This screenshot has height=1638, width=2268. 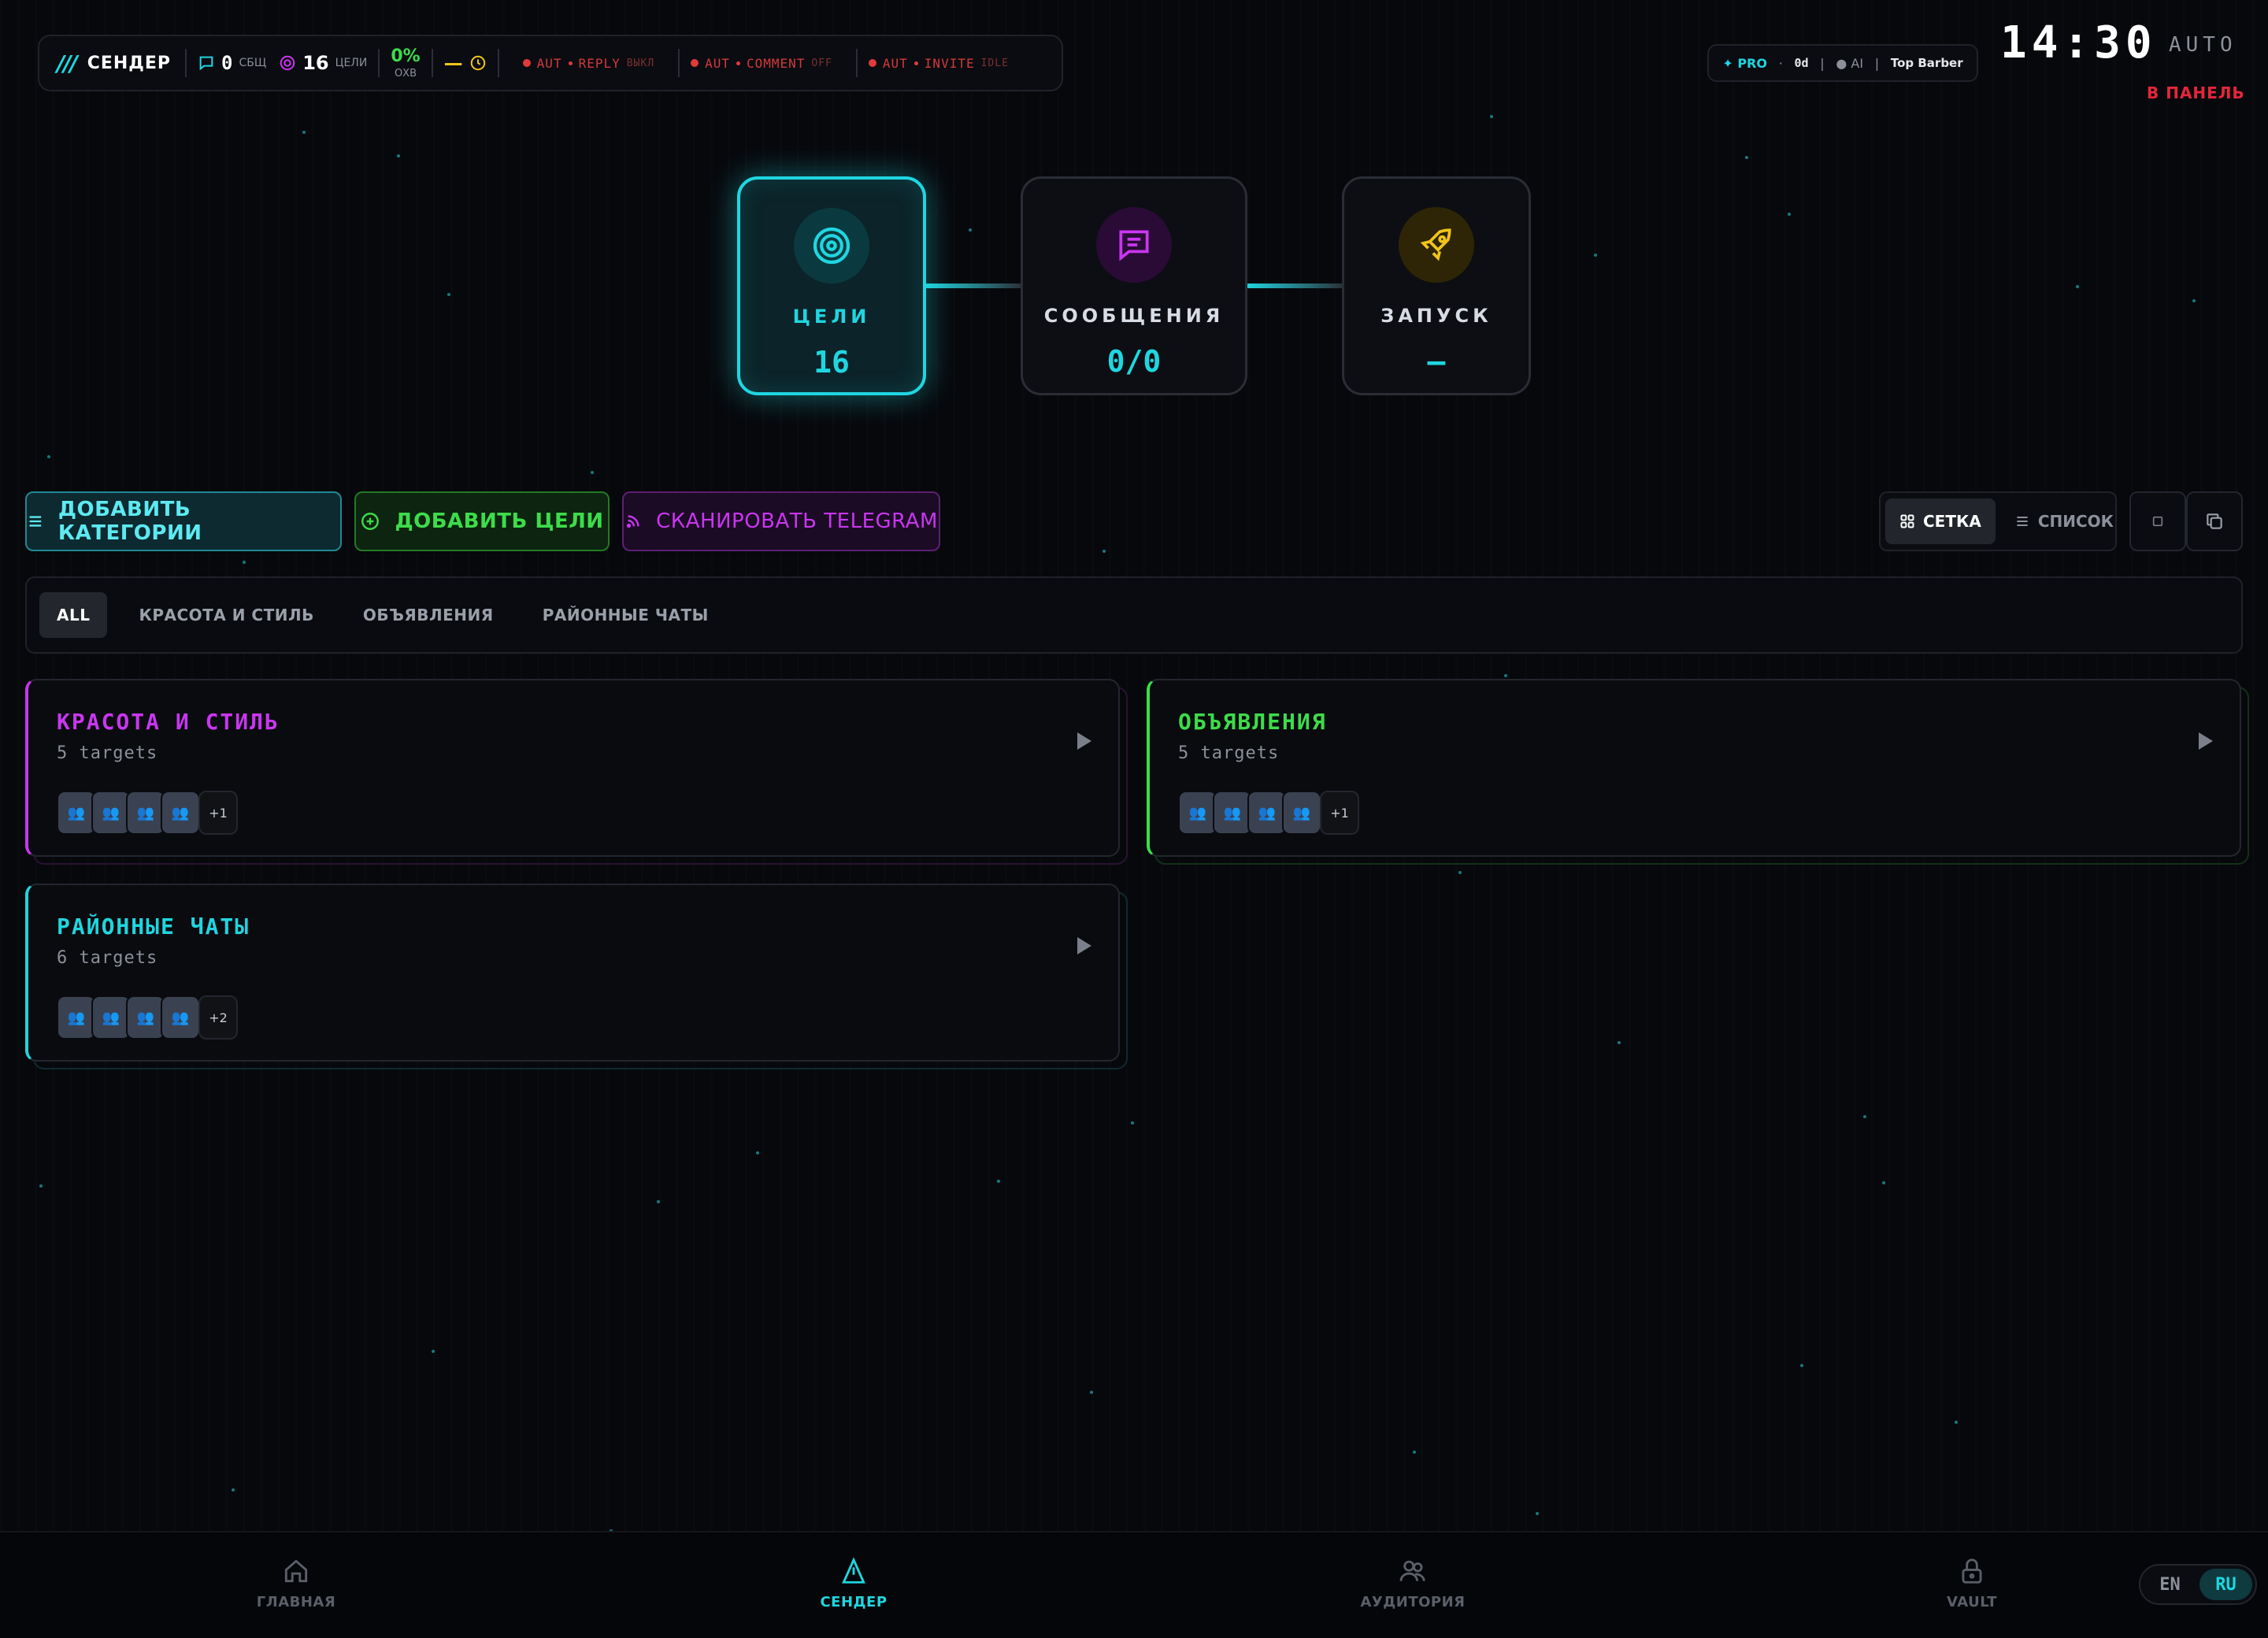 I want to click on reach-label: ОХВ, so click(x=405, y=73).